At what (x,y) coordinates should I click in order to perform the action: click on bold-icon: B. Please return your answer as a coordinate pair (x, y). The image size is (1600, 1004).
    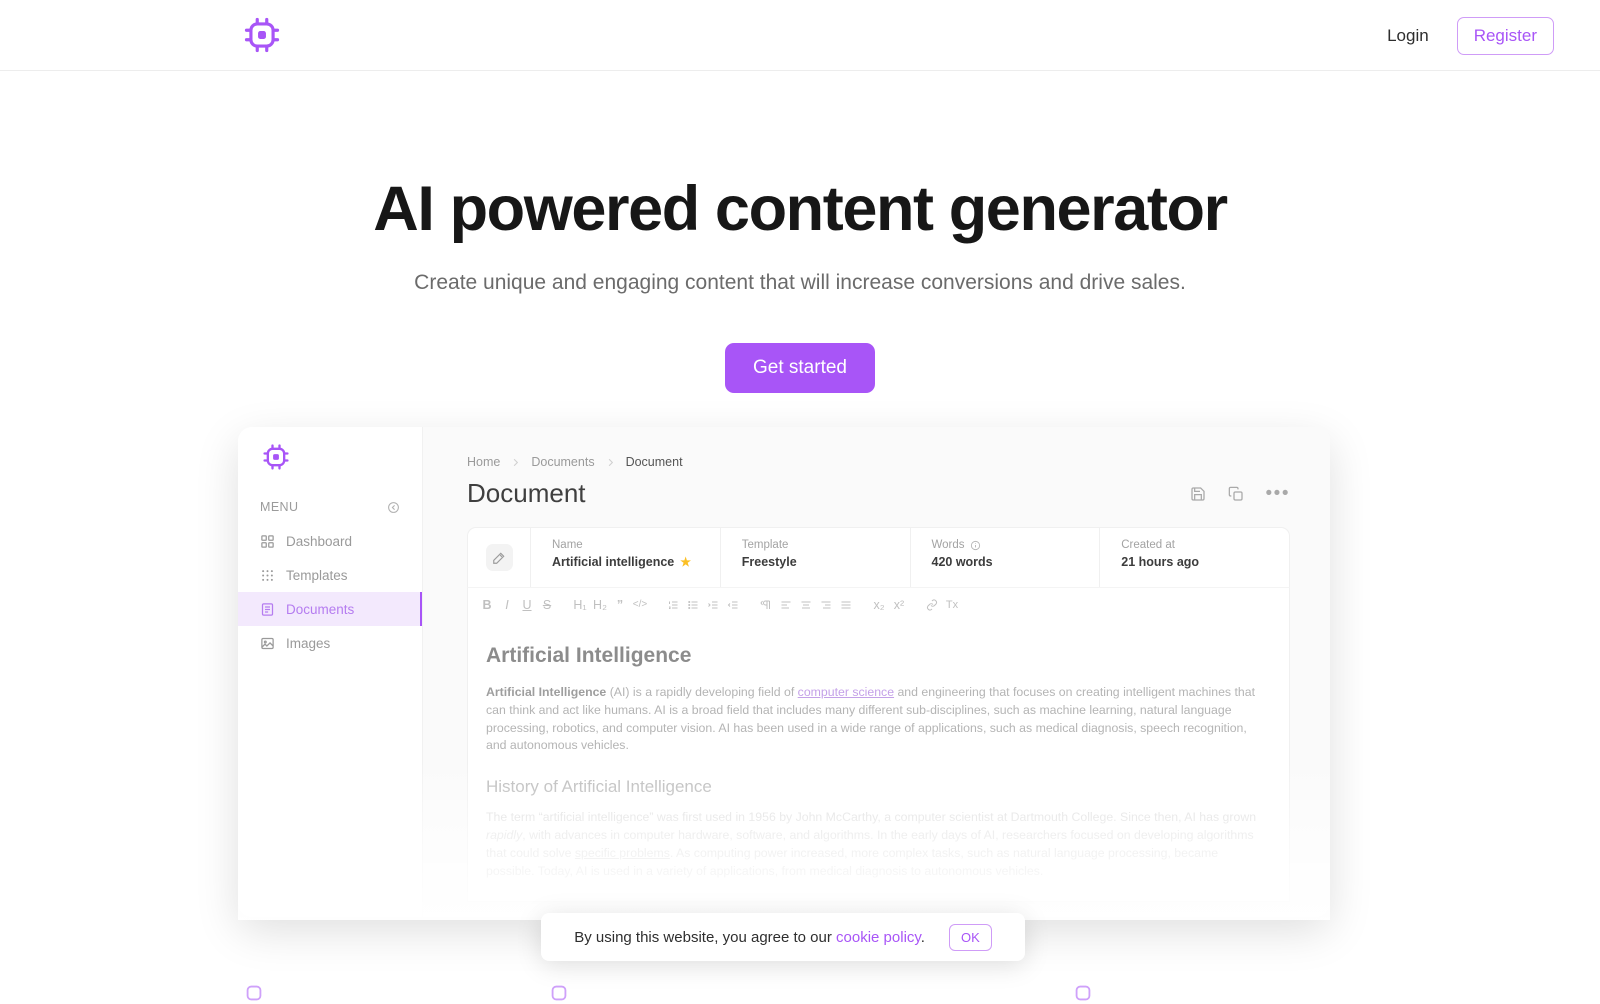
    Looking at the image, I should click on (487, 605).